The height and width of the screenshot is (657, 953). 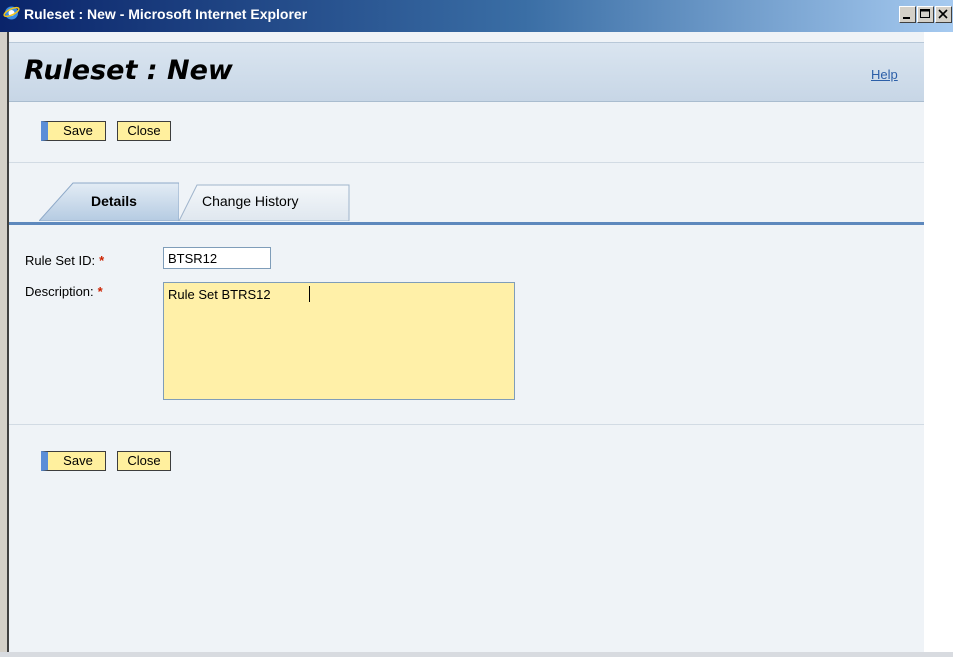 I want to click on save-button-bottom: Save, so click(x=73, y=461).